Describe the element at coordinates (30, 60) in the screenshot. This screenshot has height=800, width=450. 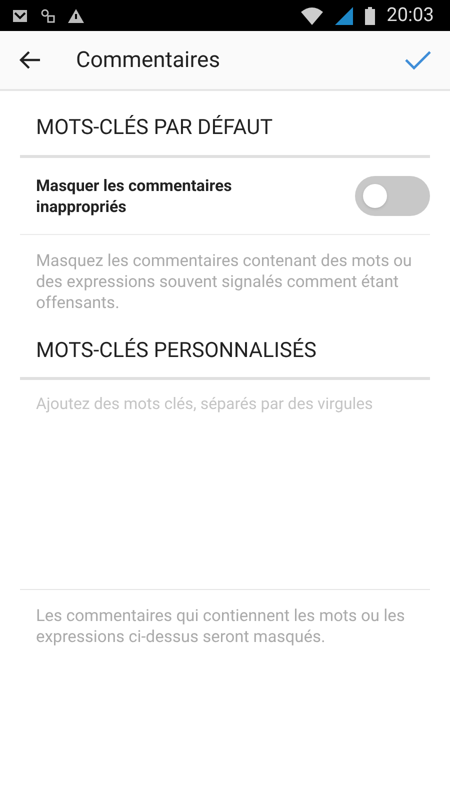
I see `back-arrow-icon` at that location.